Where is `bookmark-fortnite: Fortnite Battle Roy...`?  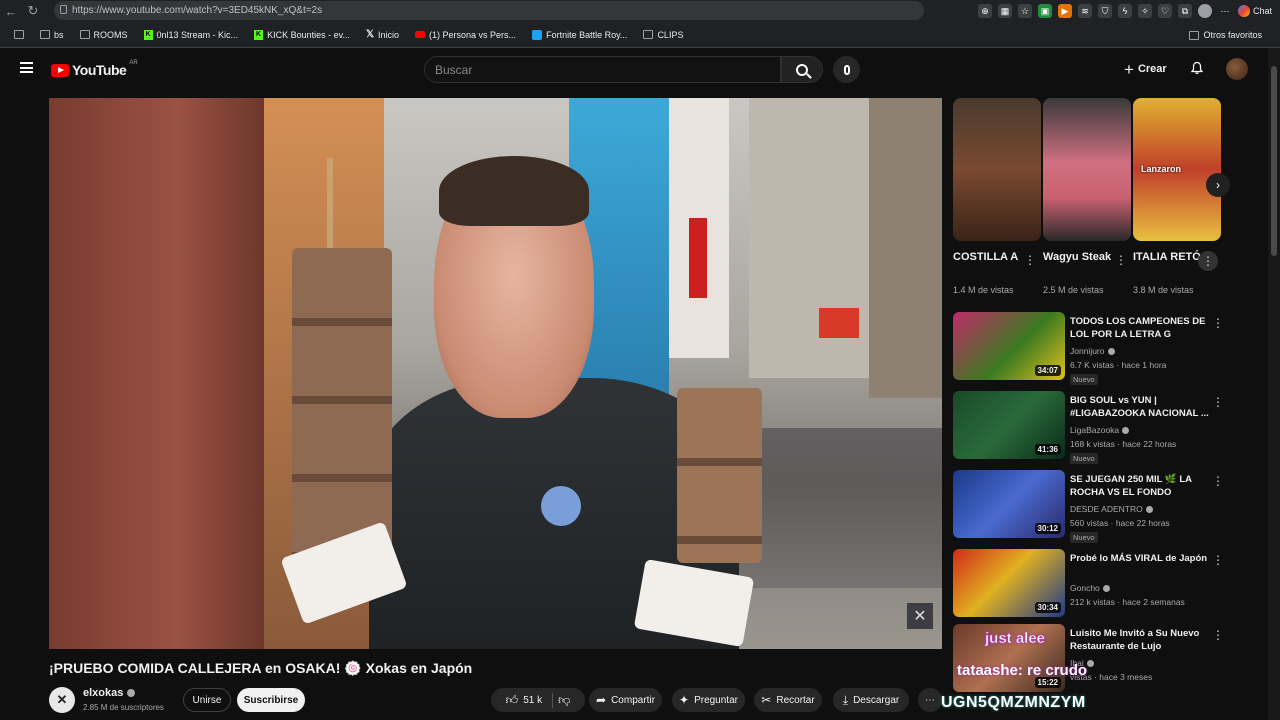
bookmark-fortnite: Fortnite Battle Roy... is located at coordinates (579, 34).